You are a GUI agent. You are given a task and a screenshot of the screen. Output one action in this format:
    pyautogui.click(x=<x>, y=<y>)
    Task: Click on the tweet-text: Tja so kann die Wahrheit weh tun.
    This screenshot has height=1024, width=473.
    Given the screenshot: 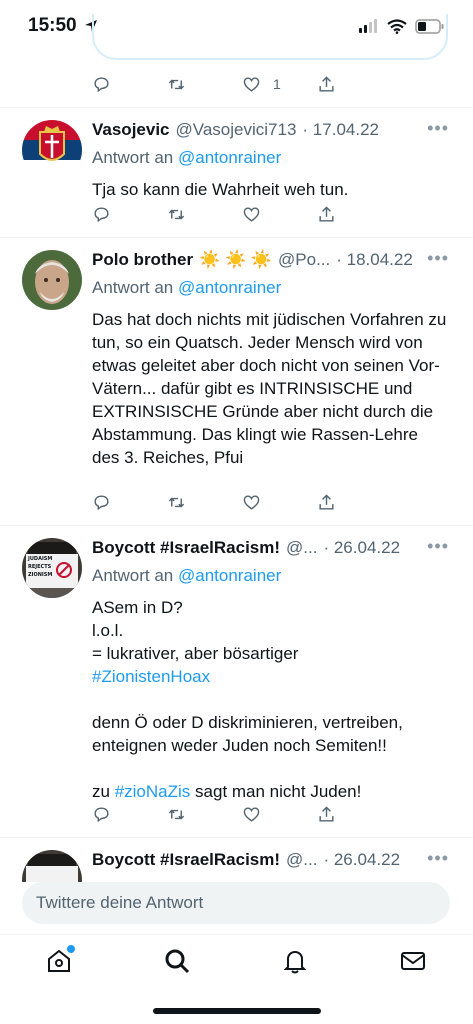 What is the action you would take?
    pyautogui.click(x=220, y=189)
    